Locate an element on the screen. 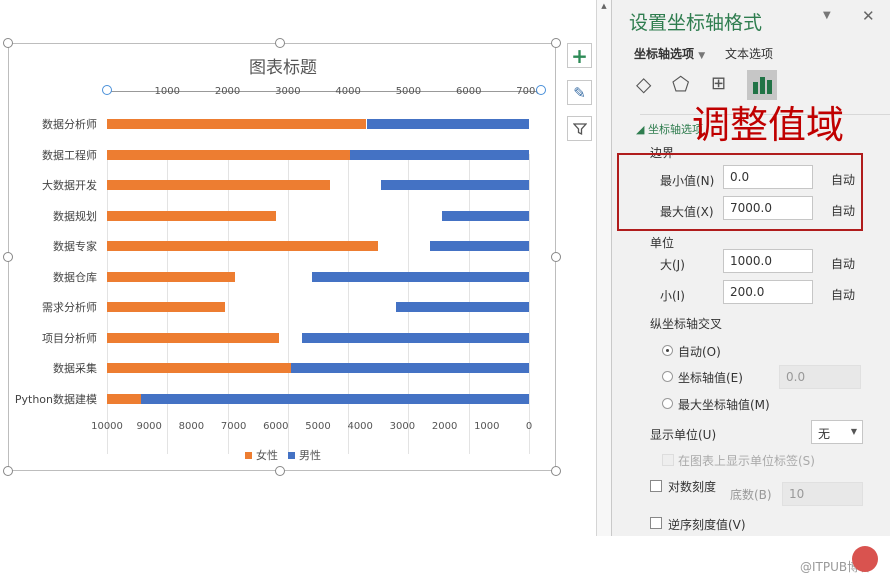  radio-auto is located at coordinates (667, 350).